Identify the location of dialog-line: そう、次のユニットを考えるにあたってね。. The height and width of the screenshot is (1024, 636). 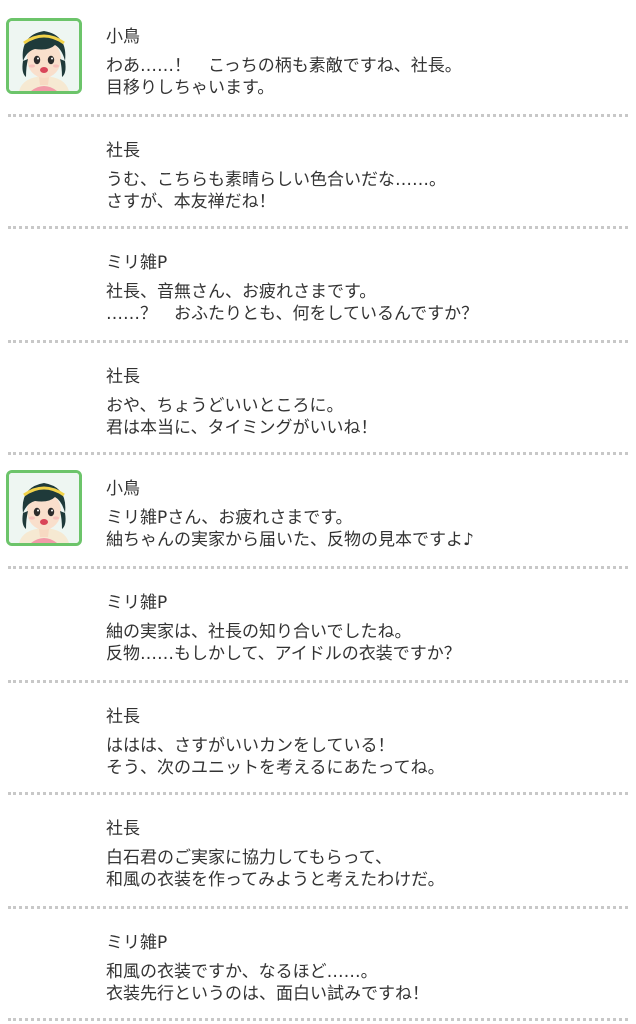
(275, 768).